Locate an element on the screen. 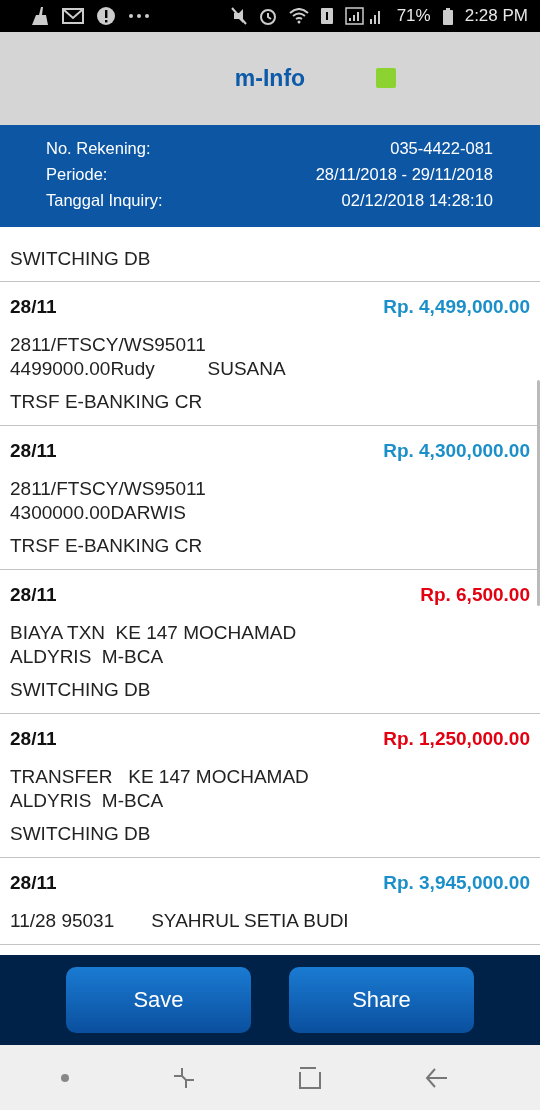  transaction-description: 11/28 95031 SYAHRUL SETIA BUDI is located at coordinates (180, 921).